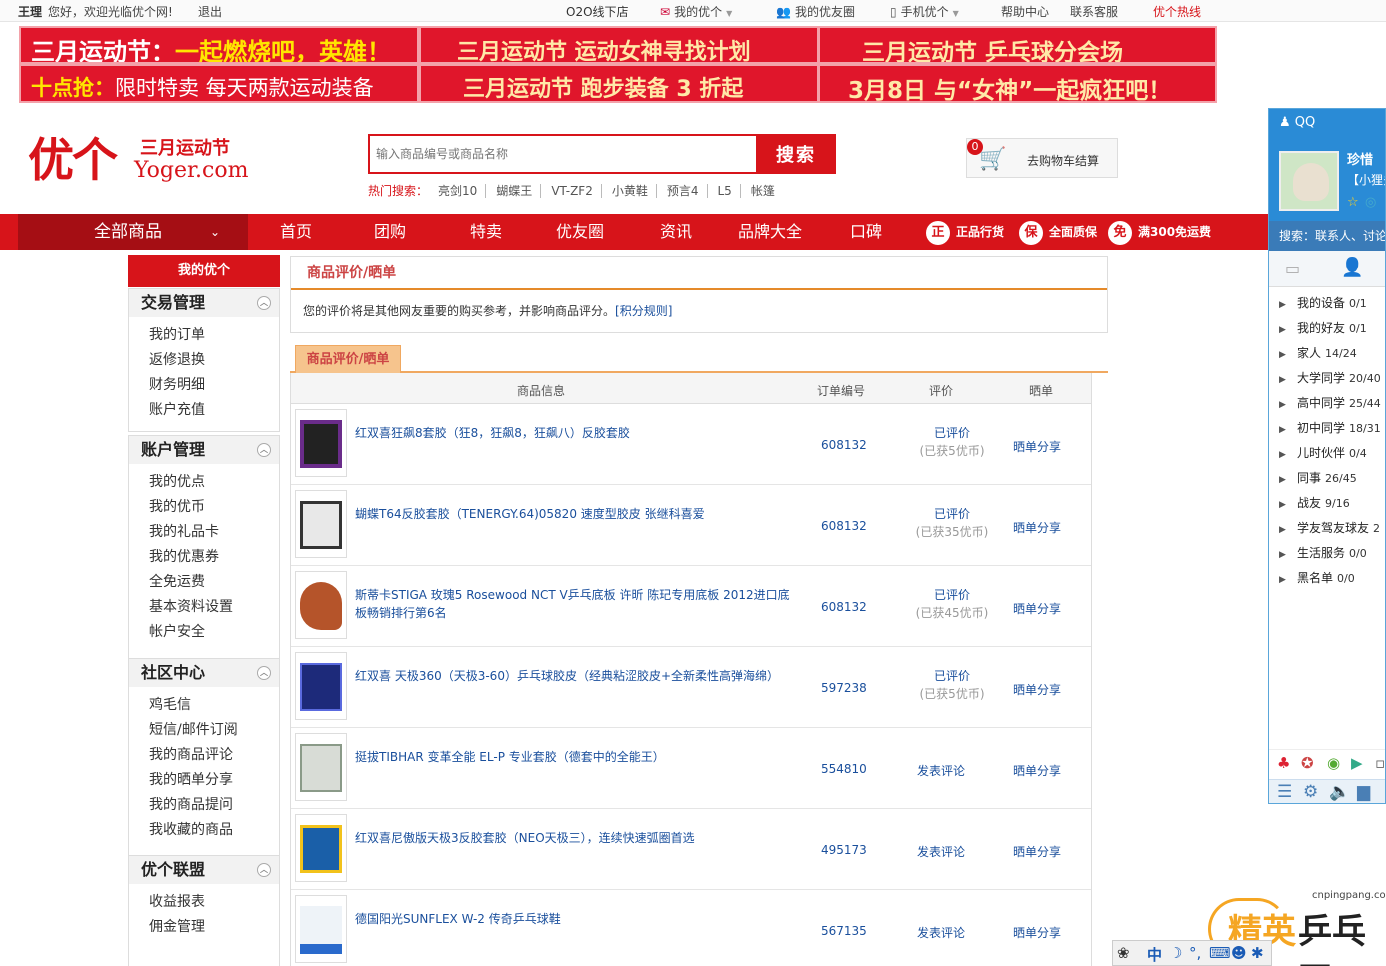 This screenshot has width=1386, height=966. Describe the element at coordinates (214, 557) in the screenshot. I see `sidebar-item-coupons: 我的优惠券` at that location.